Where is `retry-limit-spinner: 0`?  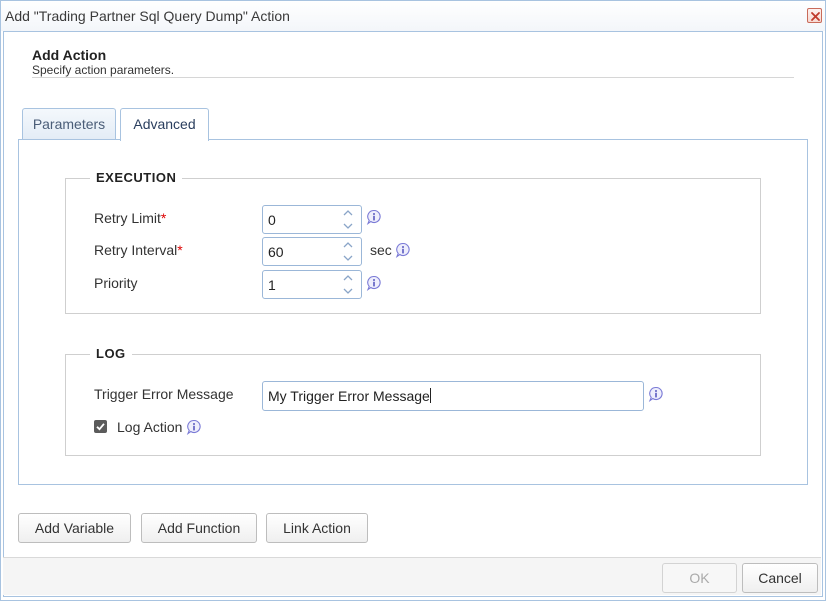
retry-limit-spinner: 0 is located at coordinates (312, 219).